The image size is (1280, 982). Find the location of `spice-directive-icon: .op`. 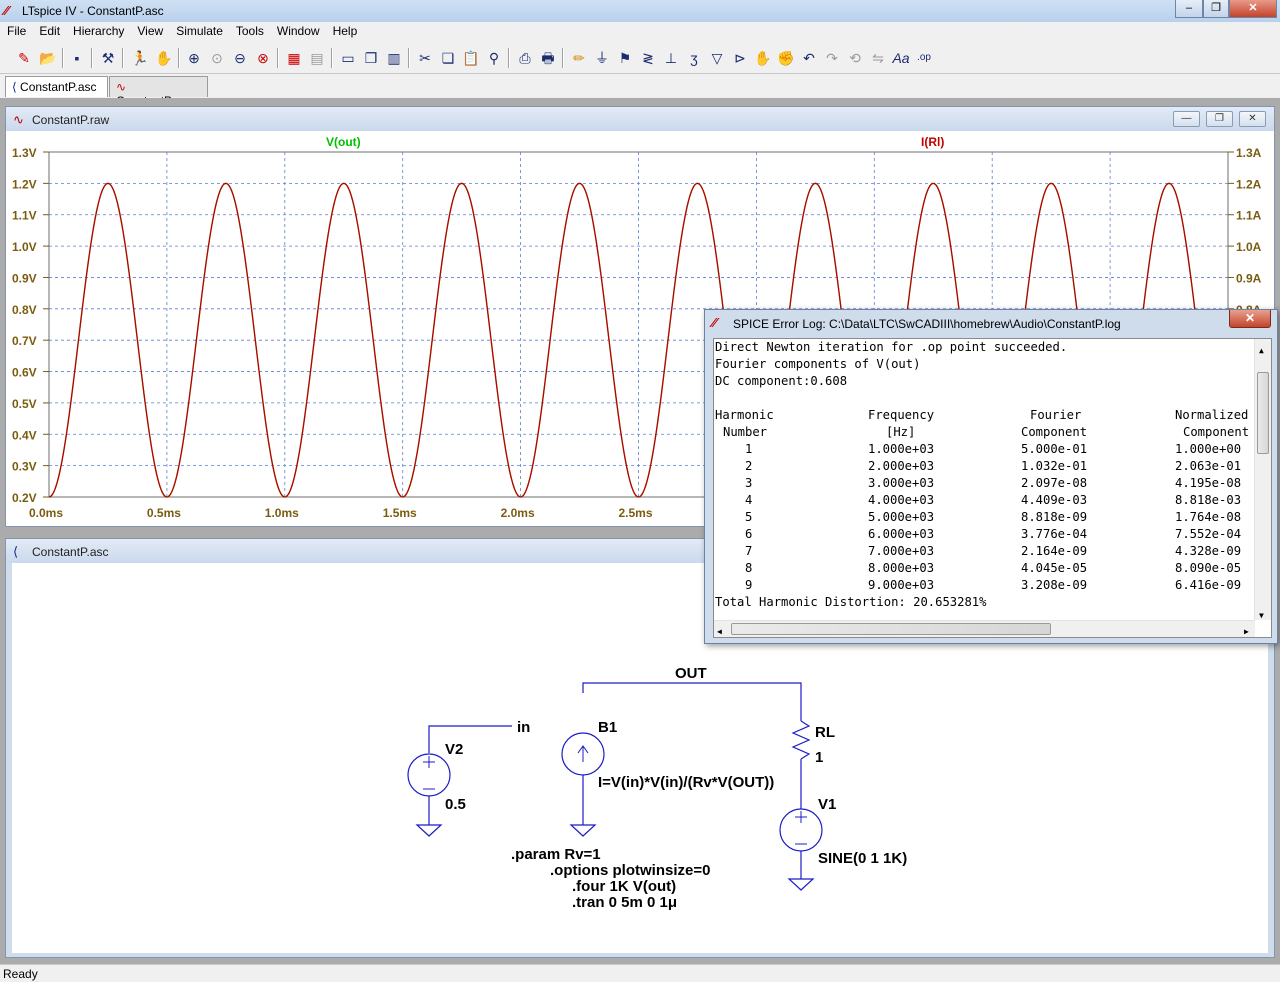

spice-directive-icon: .op is located at coordinates (924, 58).